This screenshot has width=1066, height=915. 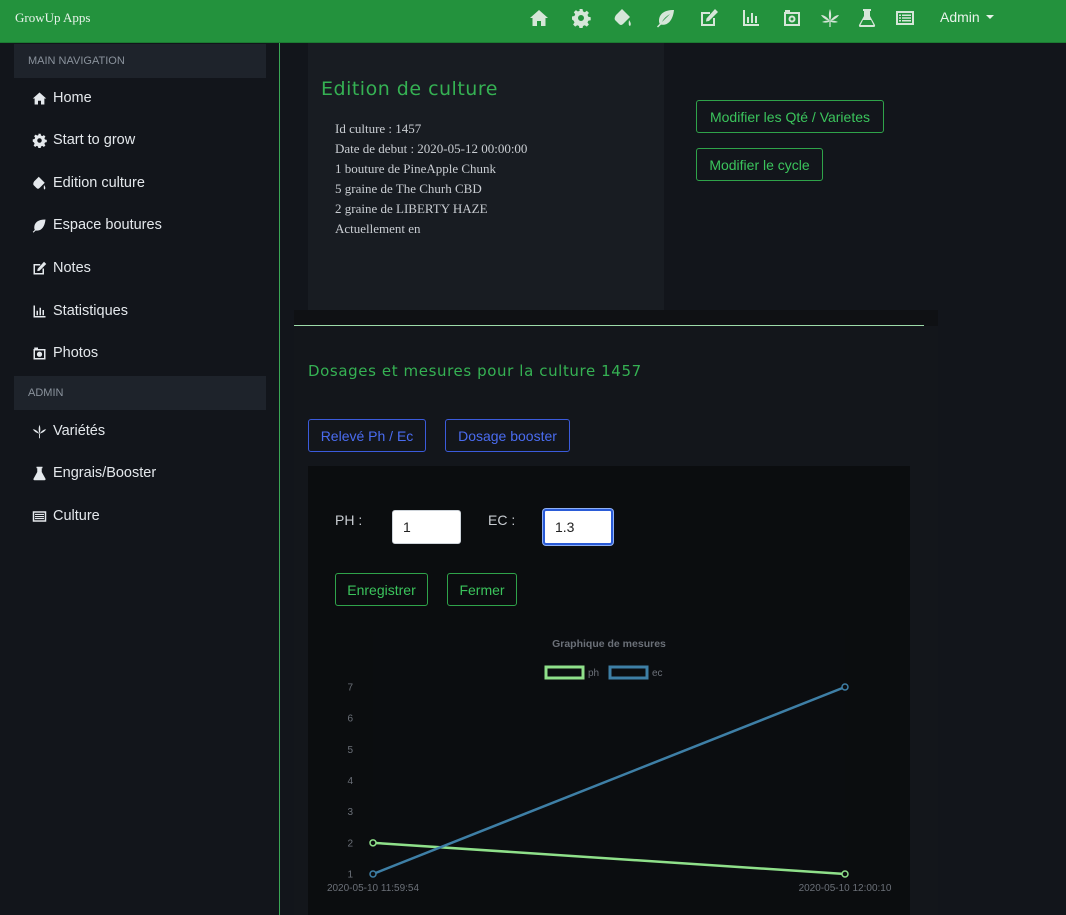 I want to click on y-tick-label: 4, so click(x=350, y=781).